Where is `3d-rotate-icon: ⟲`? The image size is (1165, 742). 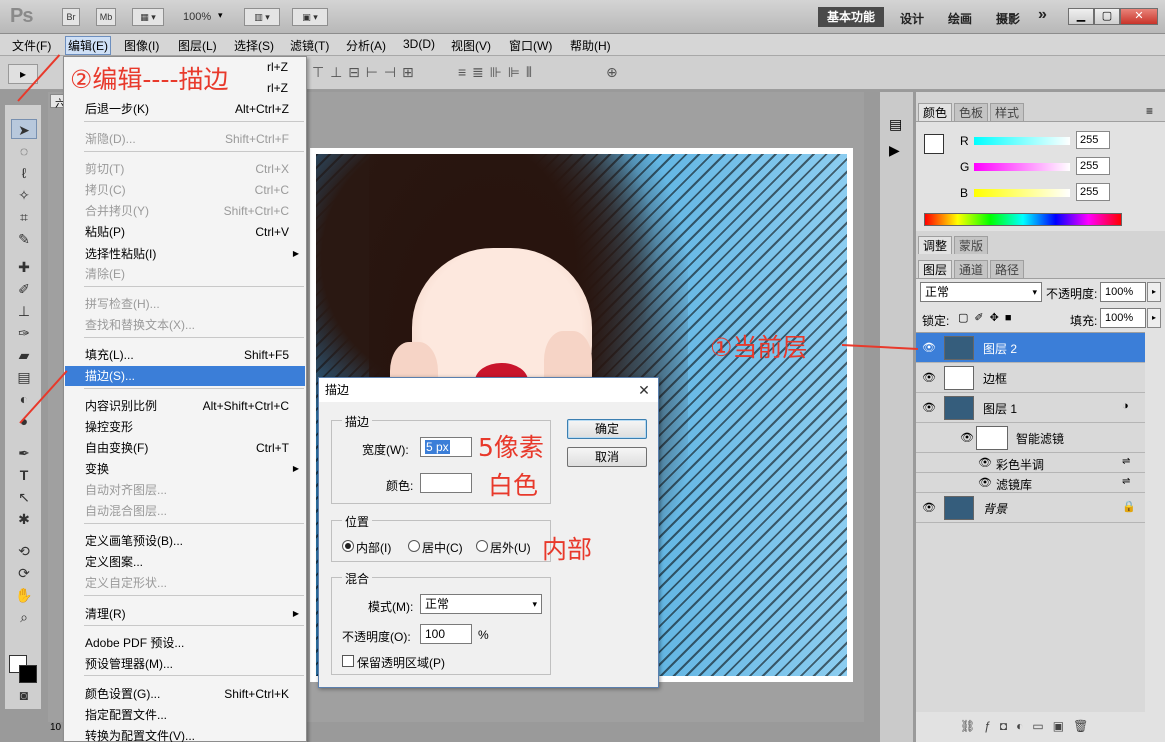 3d-rotate-icon: ⟲ is located at coordinates (24, 551).